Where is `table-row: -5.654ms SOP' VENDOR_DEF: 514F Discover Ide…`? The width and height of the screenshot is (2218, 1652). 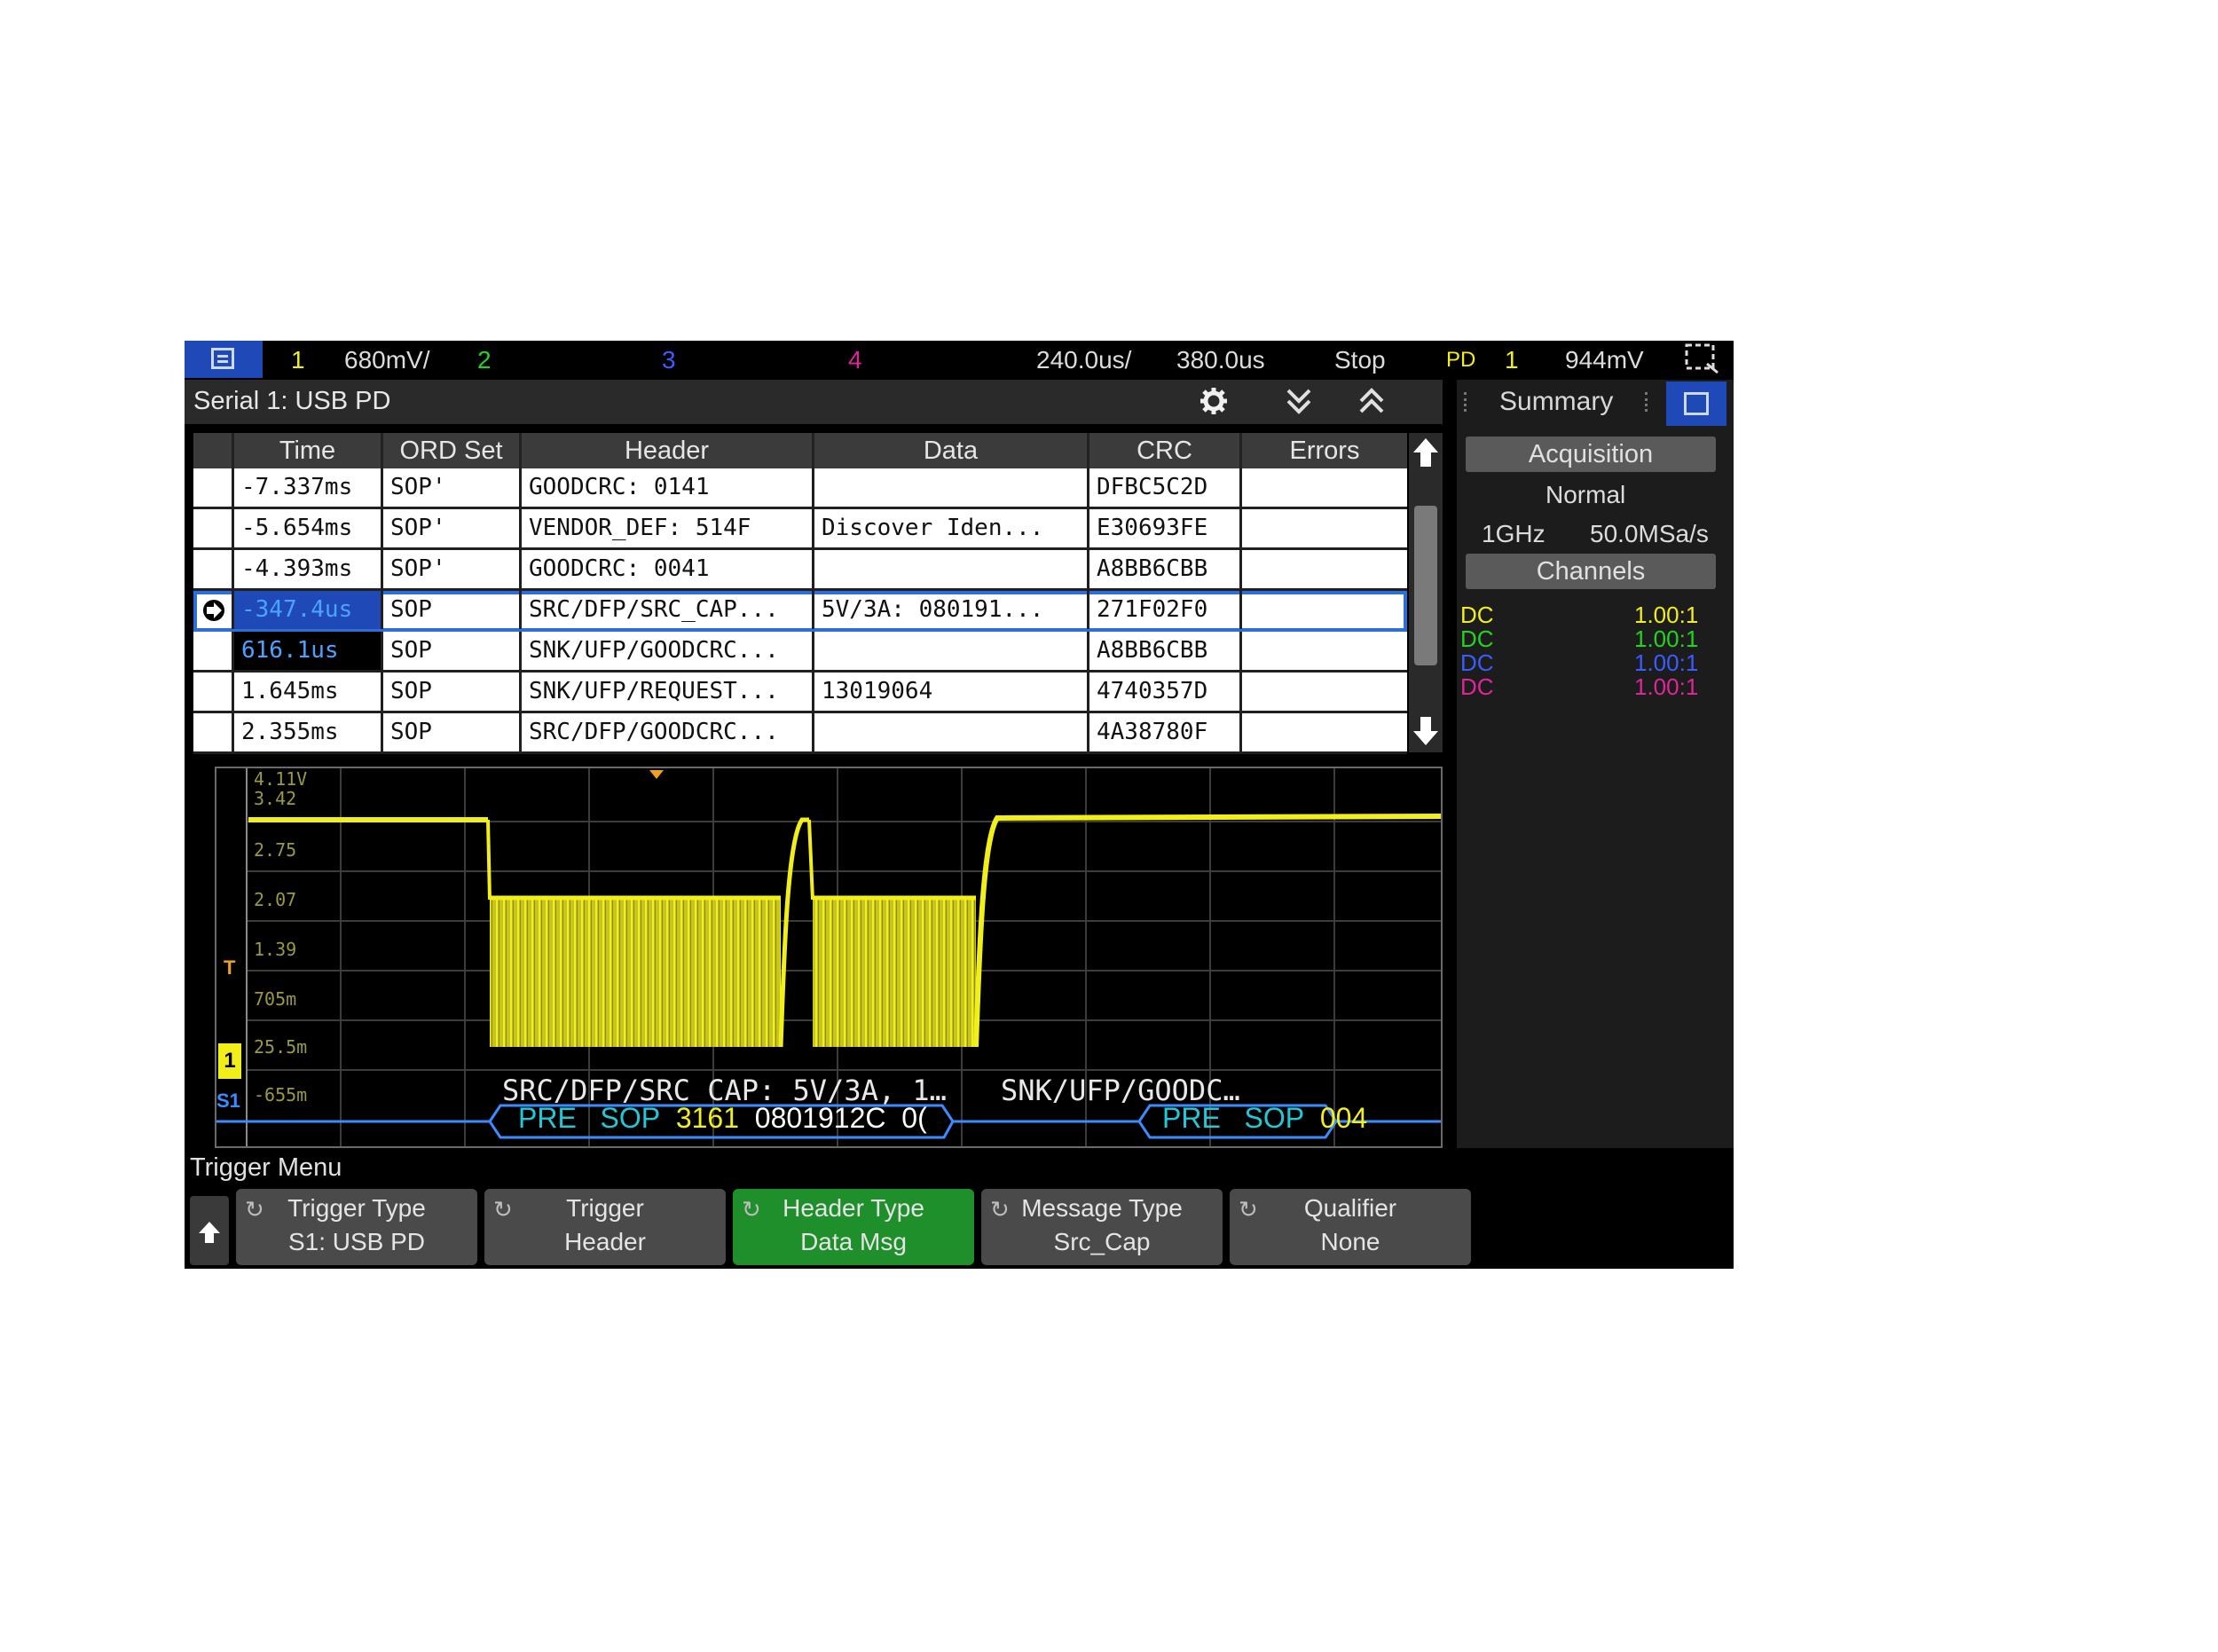 table-row: -5.654ms SOP' VENDOR_DEF: 514F Discover Ide… is located at coordinates (800, 530).